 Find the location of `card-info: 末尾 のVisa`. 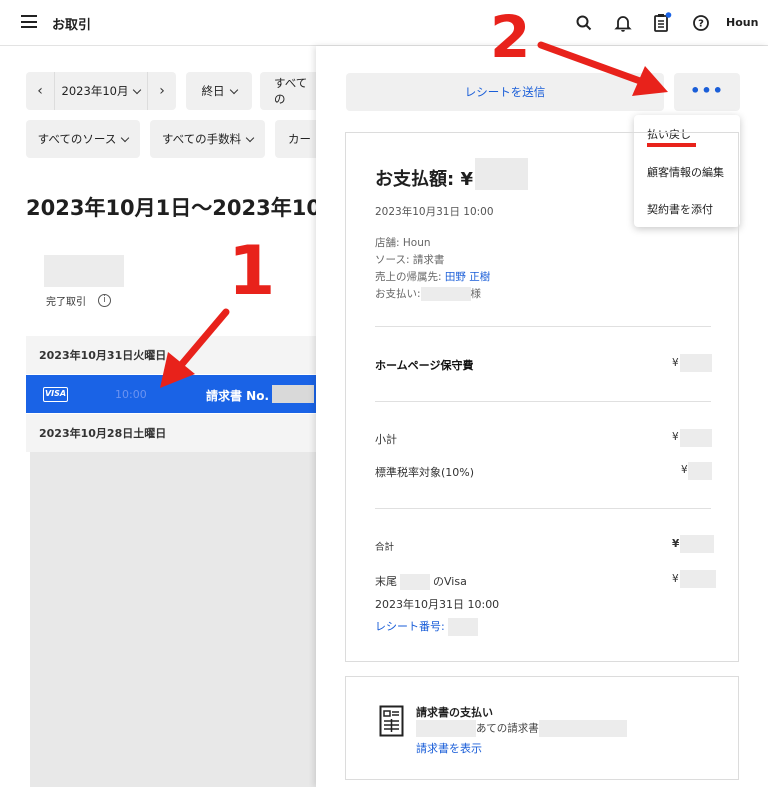

card-info: 末尾 のVisa is located at coordinates (421, 581).